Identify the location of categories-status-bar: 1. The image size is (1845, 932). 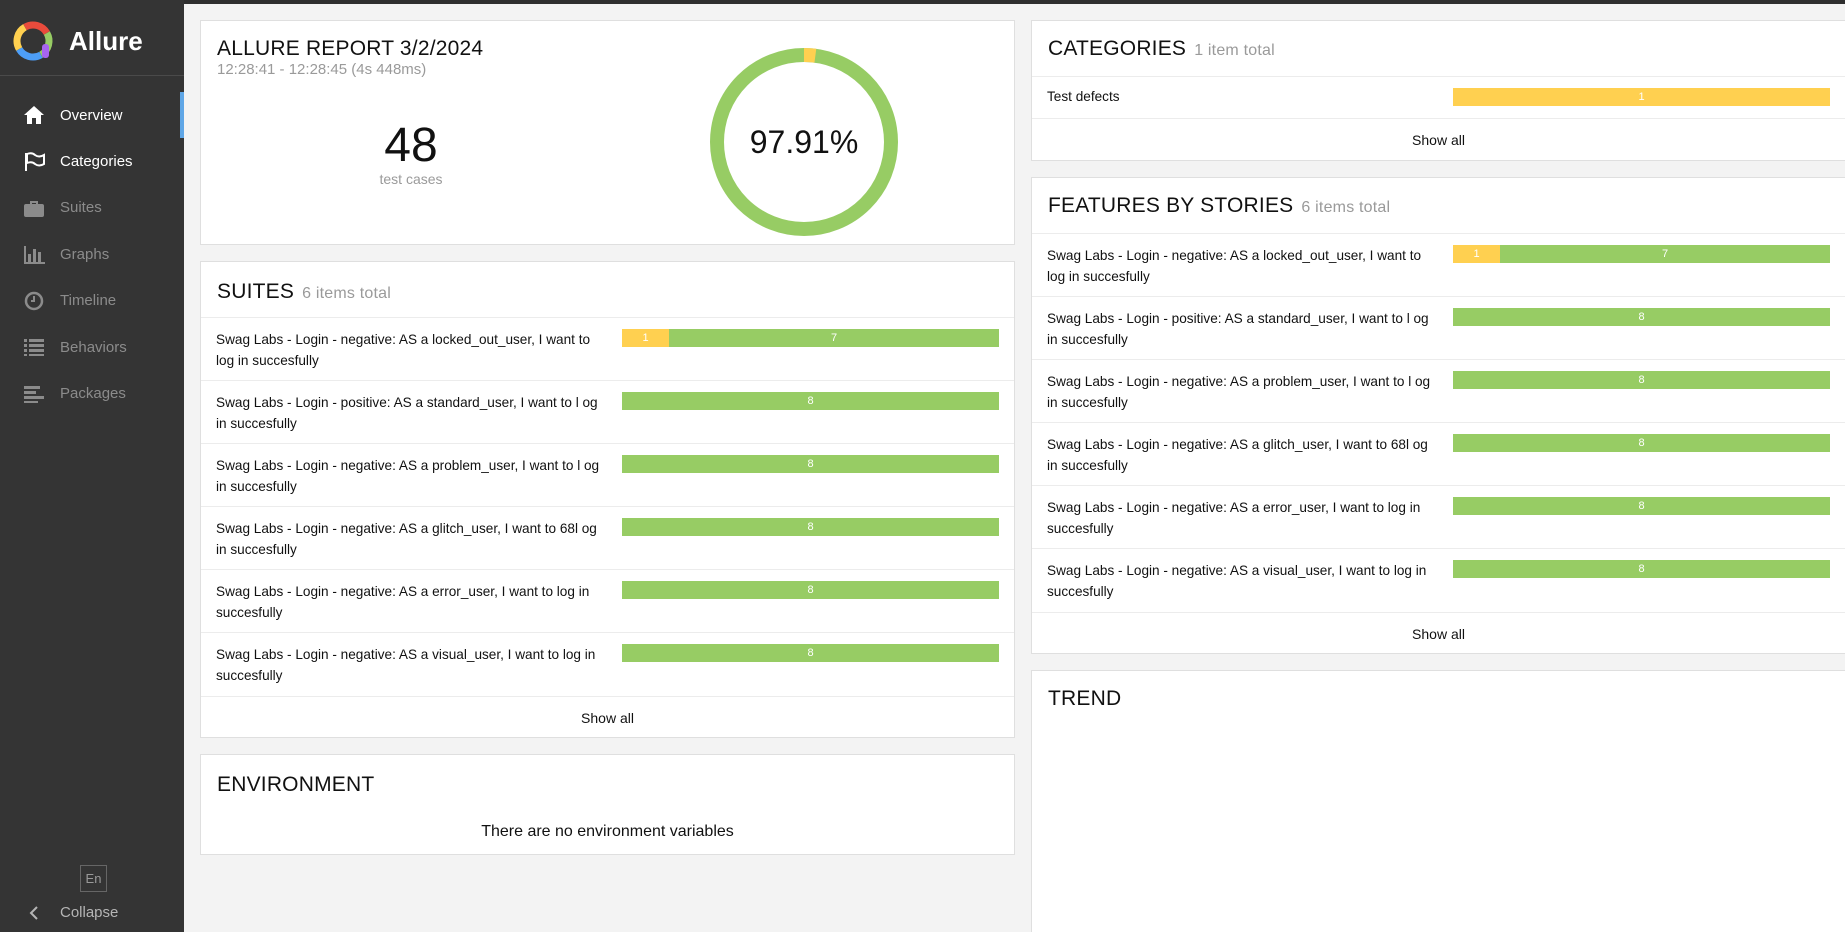
(1641, 97).